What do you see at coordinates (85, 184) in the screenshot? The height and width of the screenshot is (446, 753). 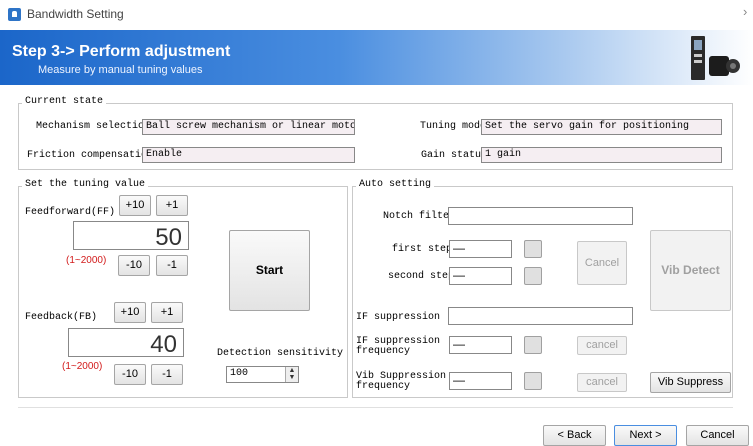 I see `tuning-label: Set the tuning value` at bounding box center [85, 184].